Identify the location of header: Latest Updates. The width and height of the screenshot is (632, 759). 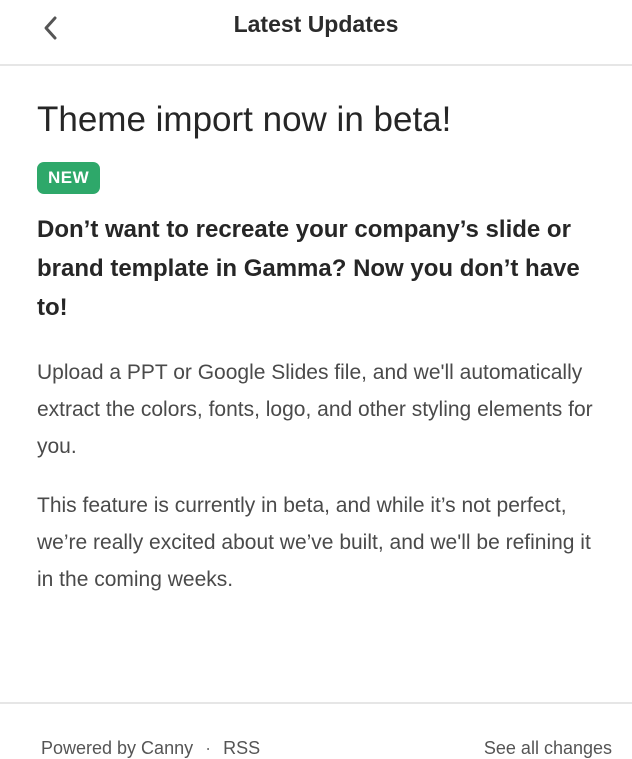
(316, 33).